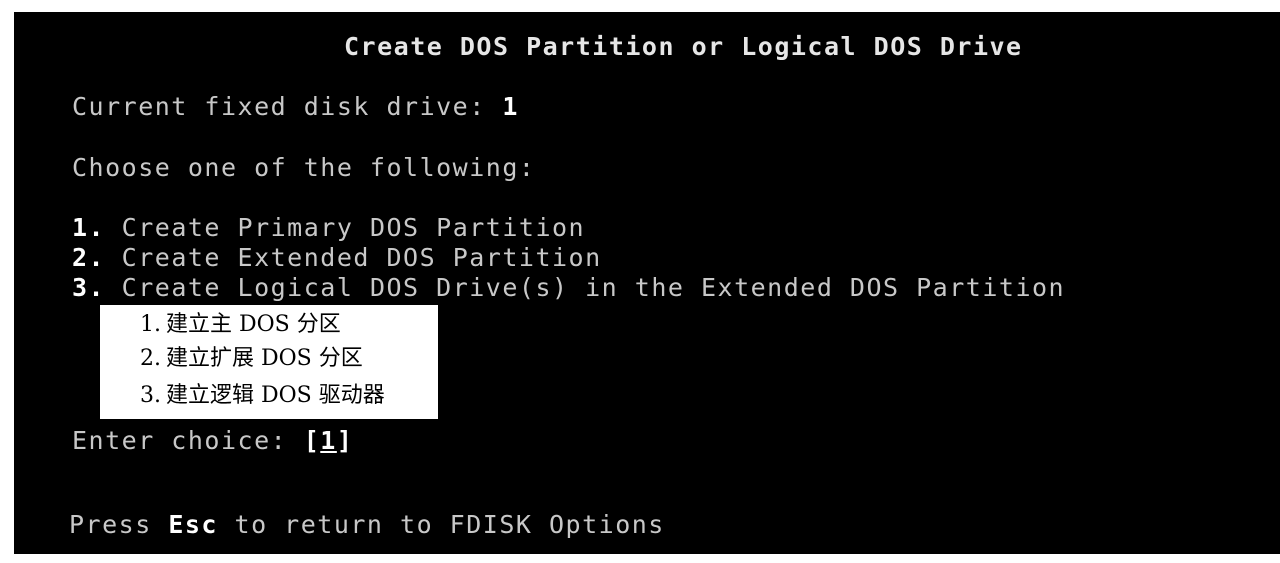 Image resolution: width=1280 pixels, height=563 pixels. What do you see at coordinates (287, 106) in the screenshot?
I see `current-drive-label: Current fixed disk drive:` at bounding box center [287, 106].